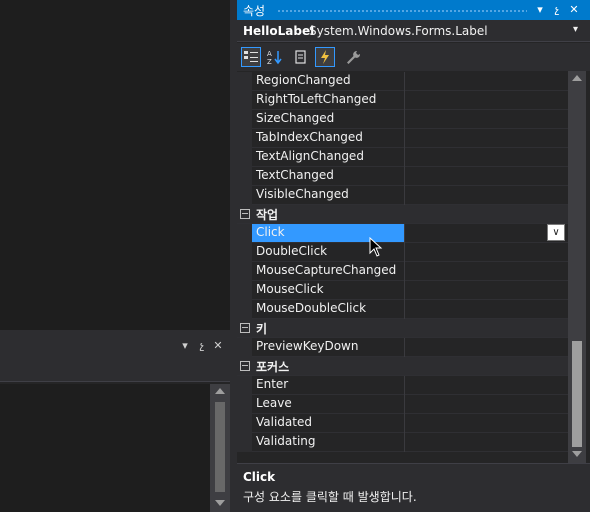 Image resolution: width=590 pixels, height=512 pixels. What do you see at coordinates (402, 442) in the screenshot?
I see `event-row: Validating` at bounding box center [402, 442].